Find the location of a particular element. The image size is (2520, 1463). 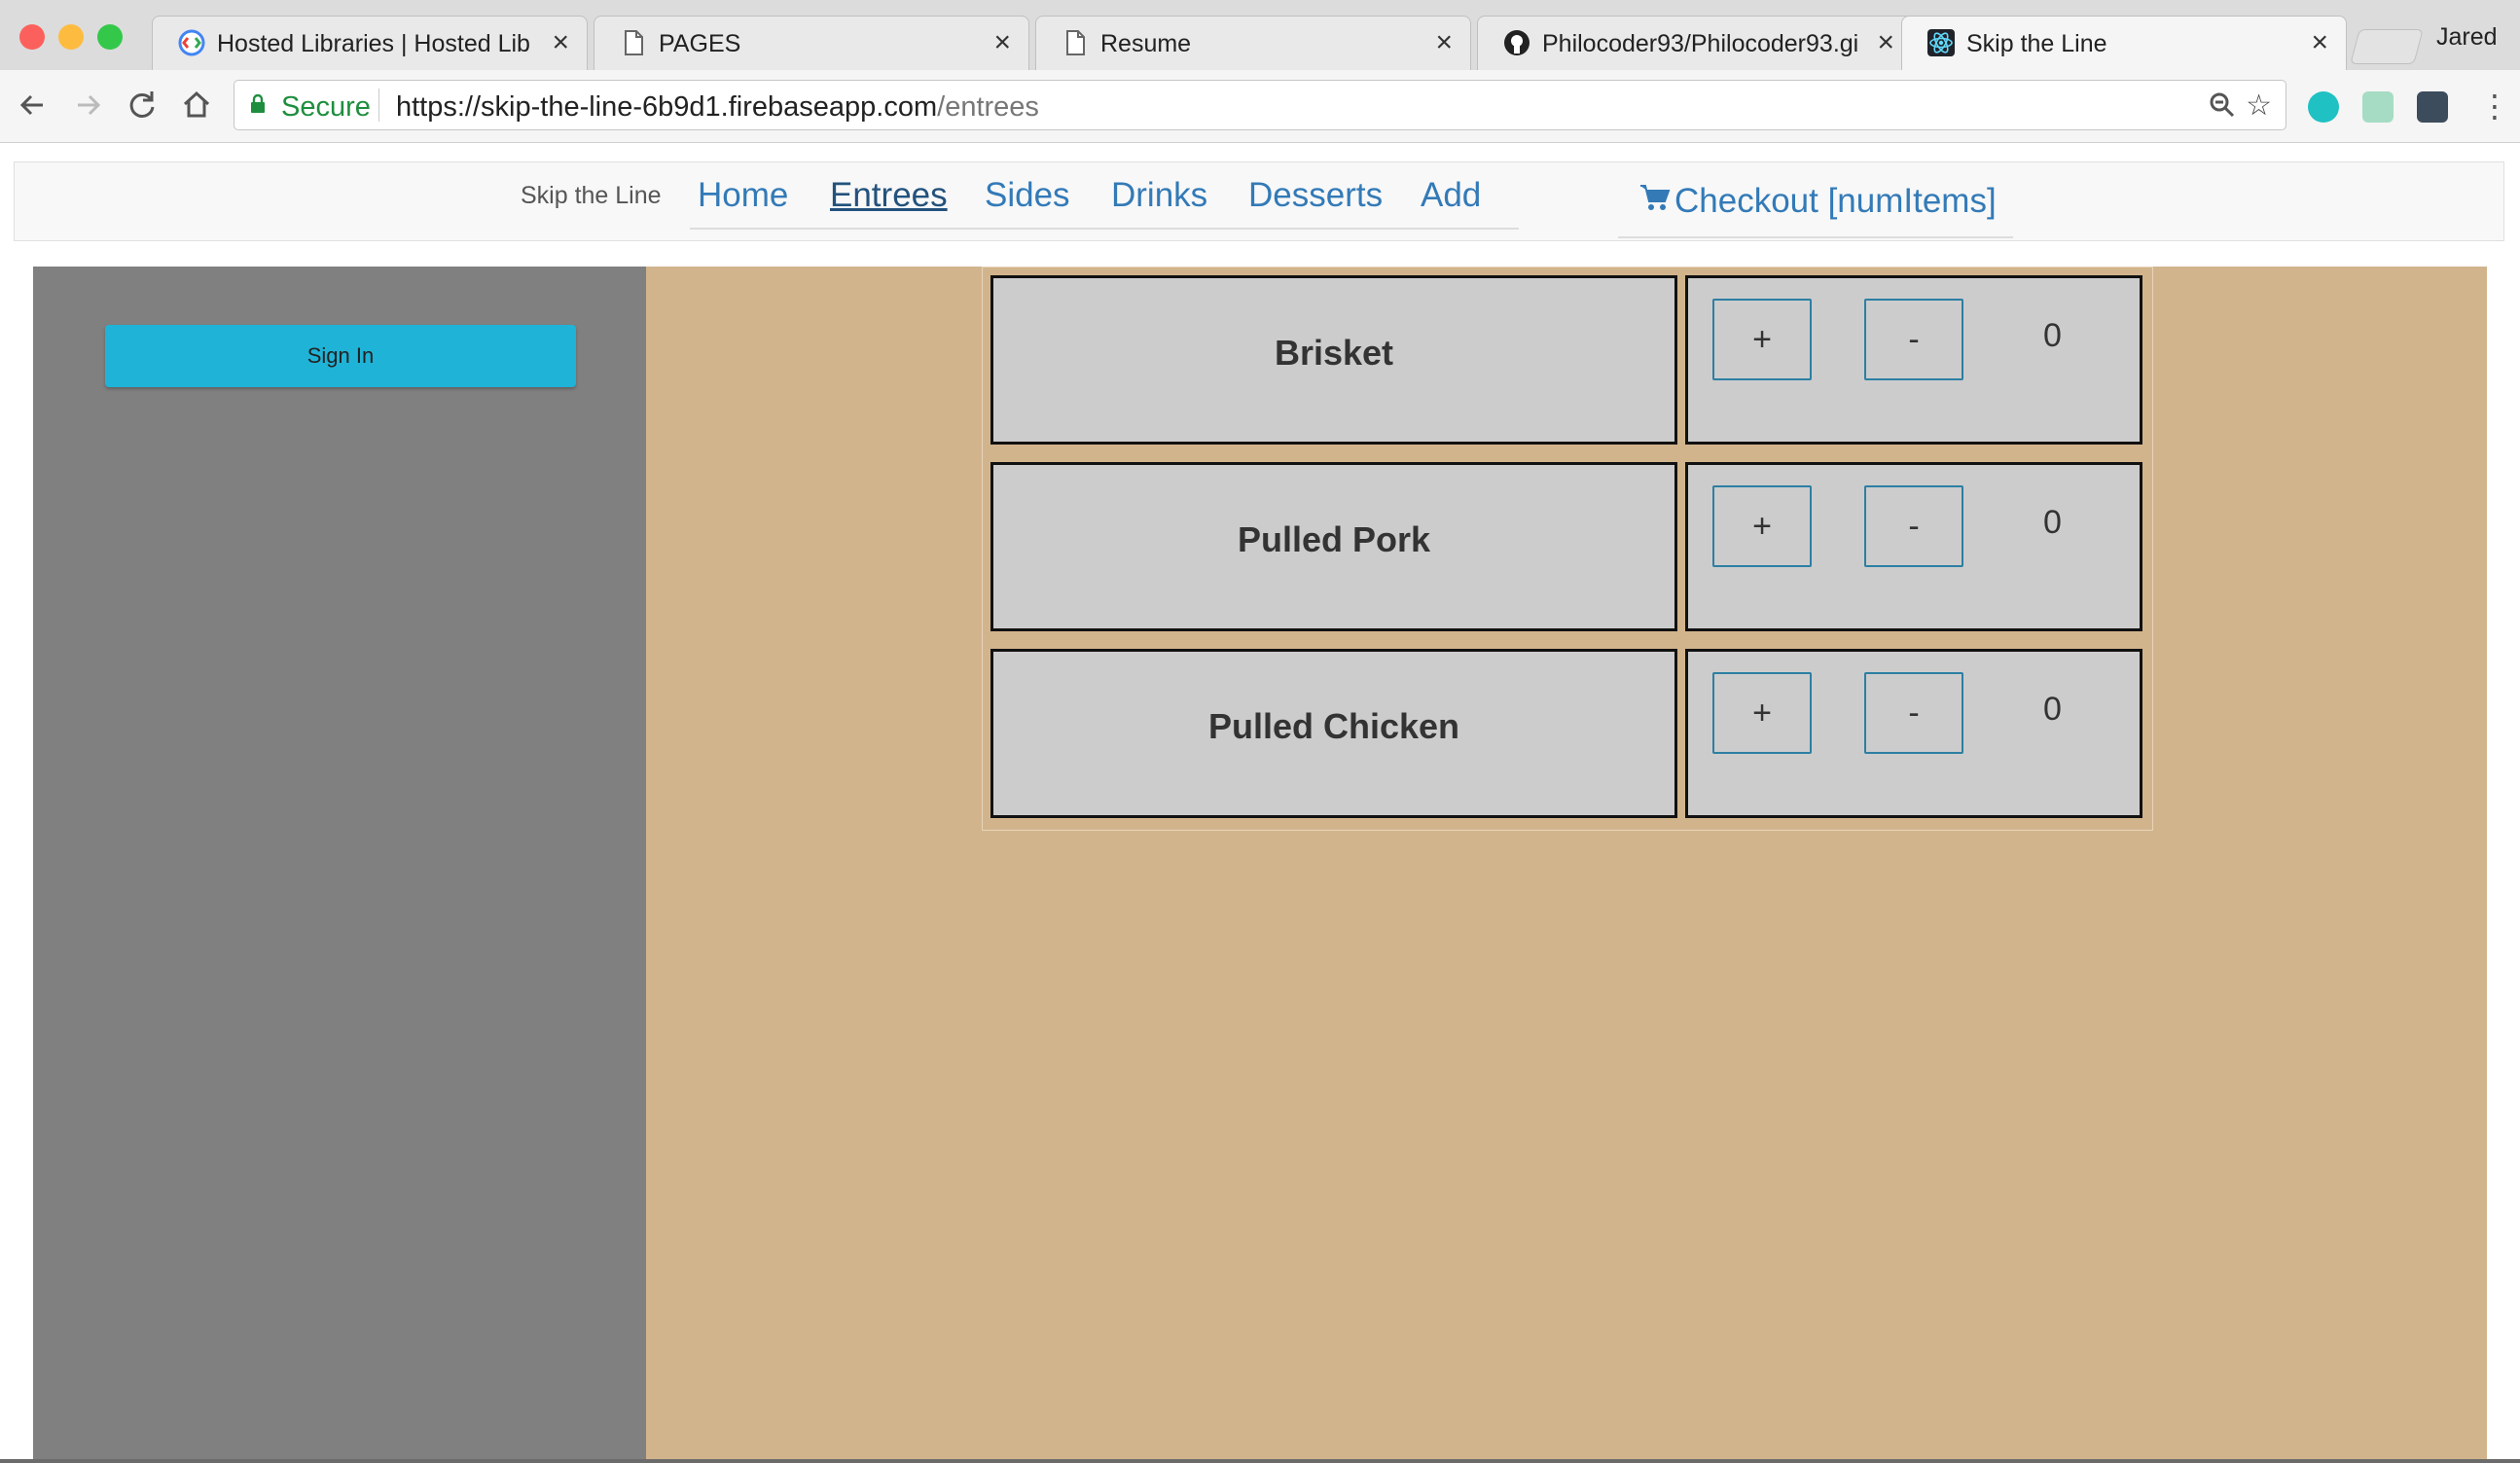

back-button is located at coordinates (33, 105).